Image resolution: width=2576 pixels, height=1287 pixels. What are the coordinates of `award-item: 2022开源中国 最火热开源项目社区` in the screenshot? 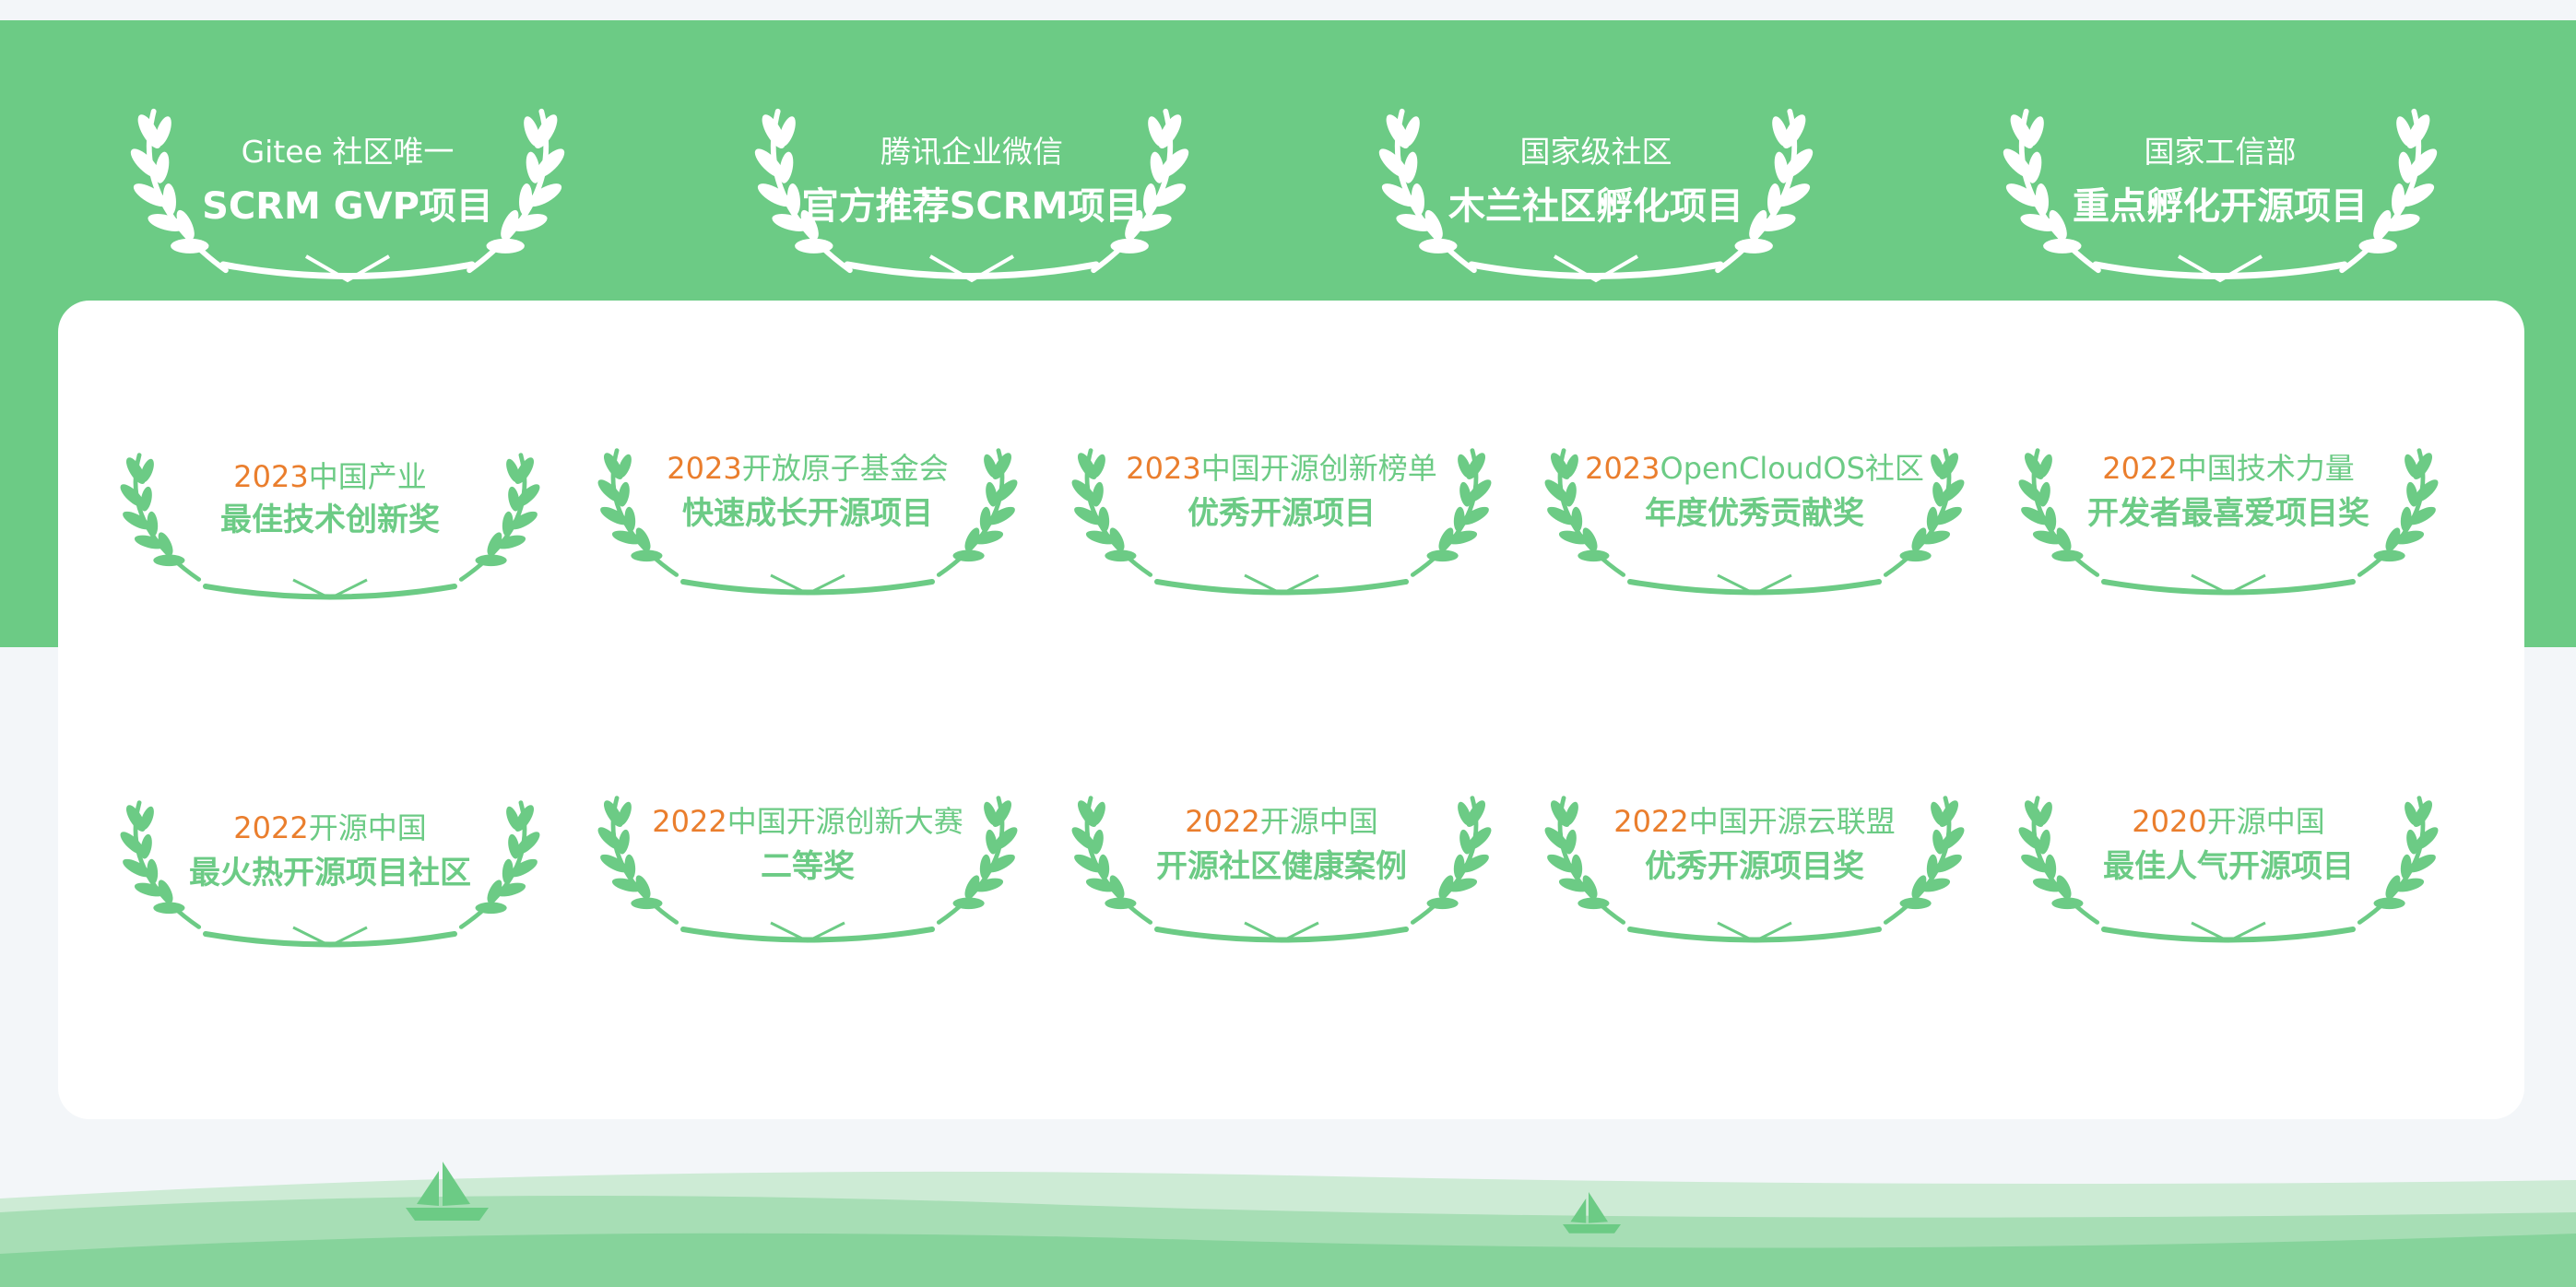 It's located at (330, 865).